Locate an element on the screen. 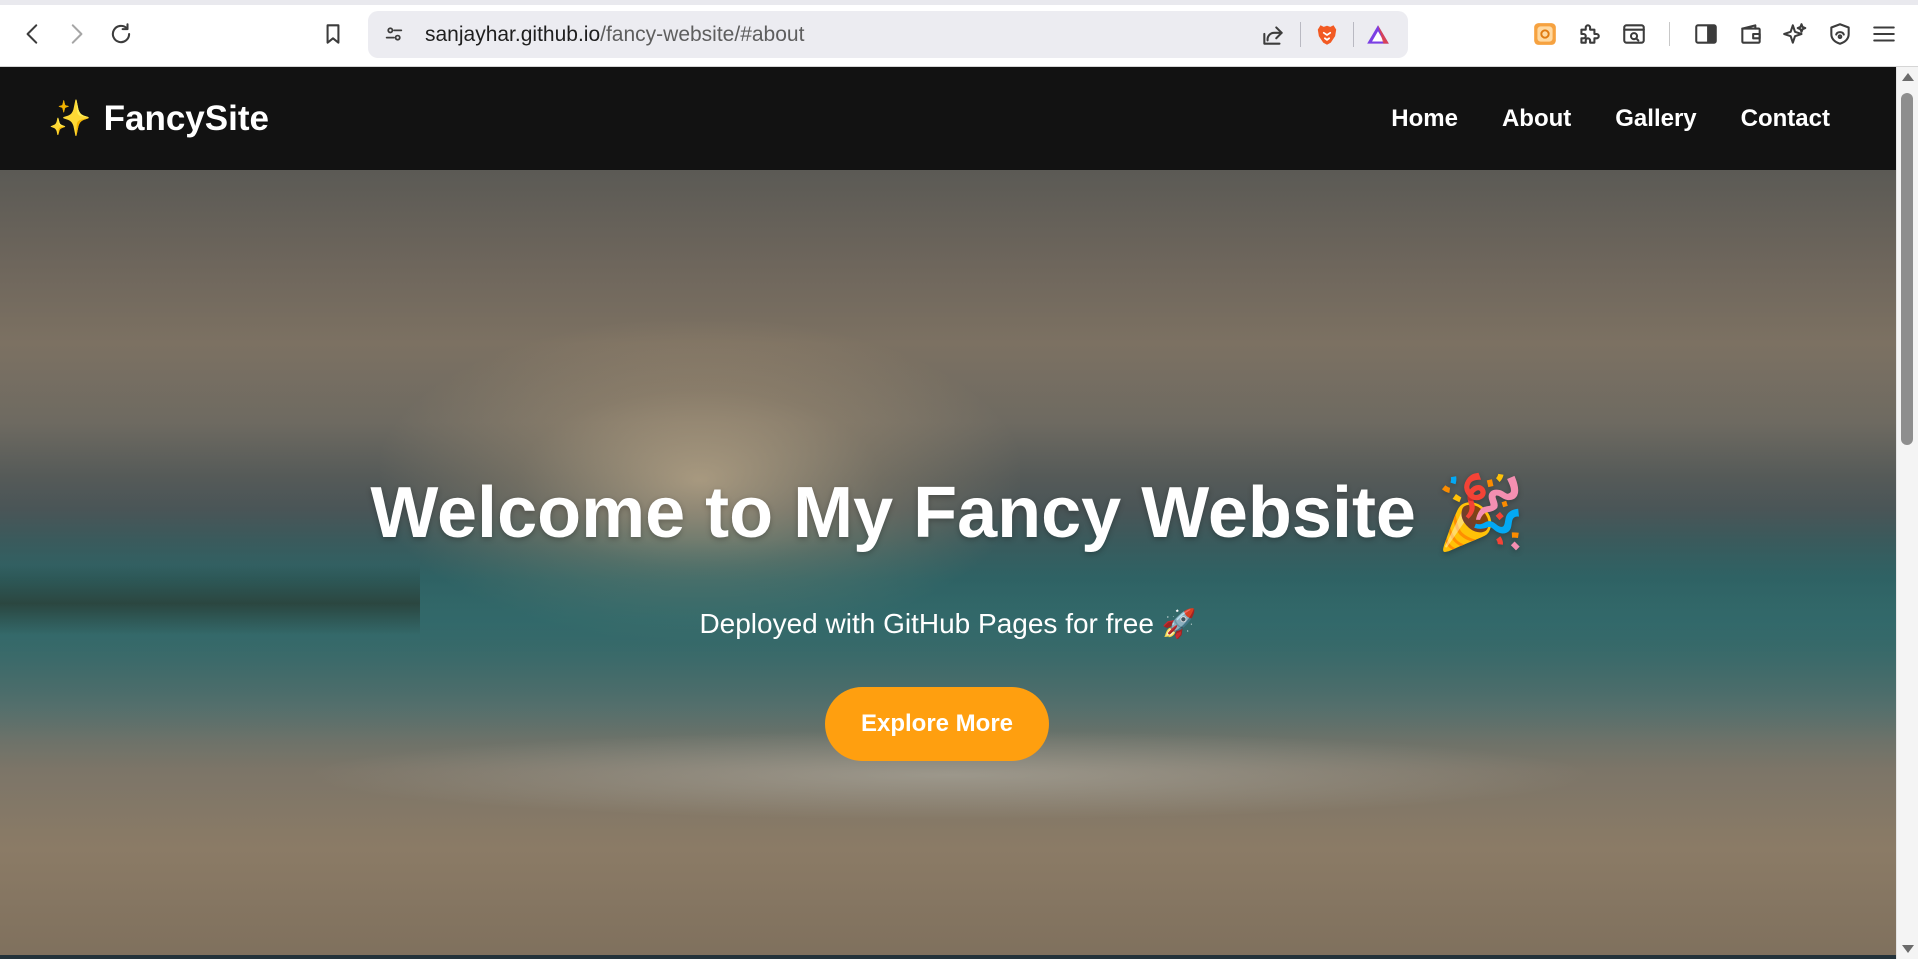  site-navbar: ✨ FancySite Home About Gallery Contact is located at coordinates (948, 118).